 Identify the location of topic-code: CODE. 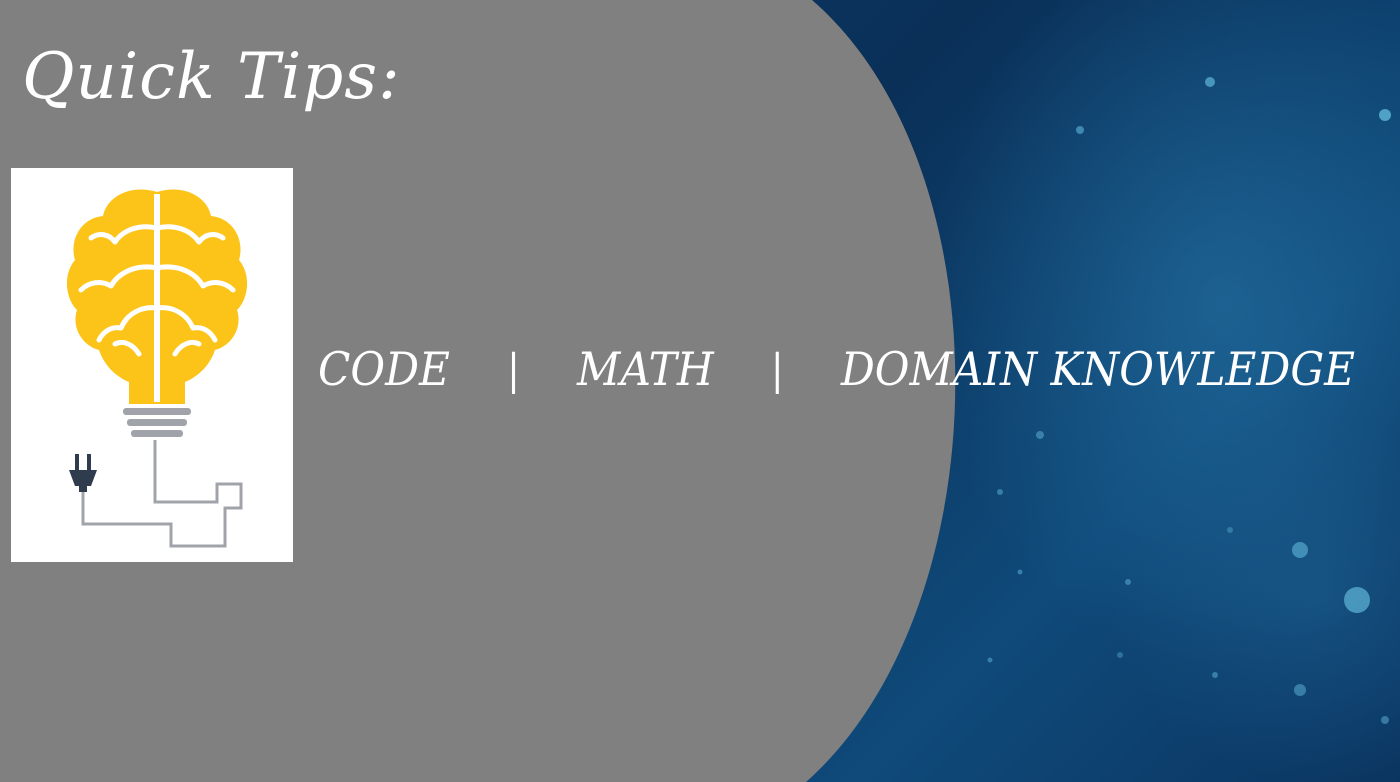
(384, 369).